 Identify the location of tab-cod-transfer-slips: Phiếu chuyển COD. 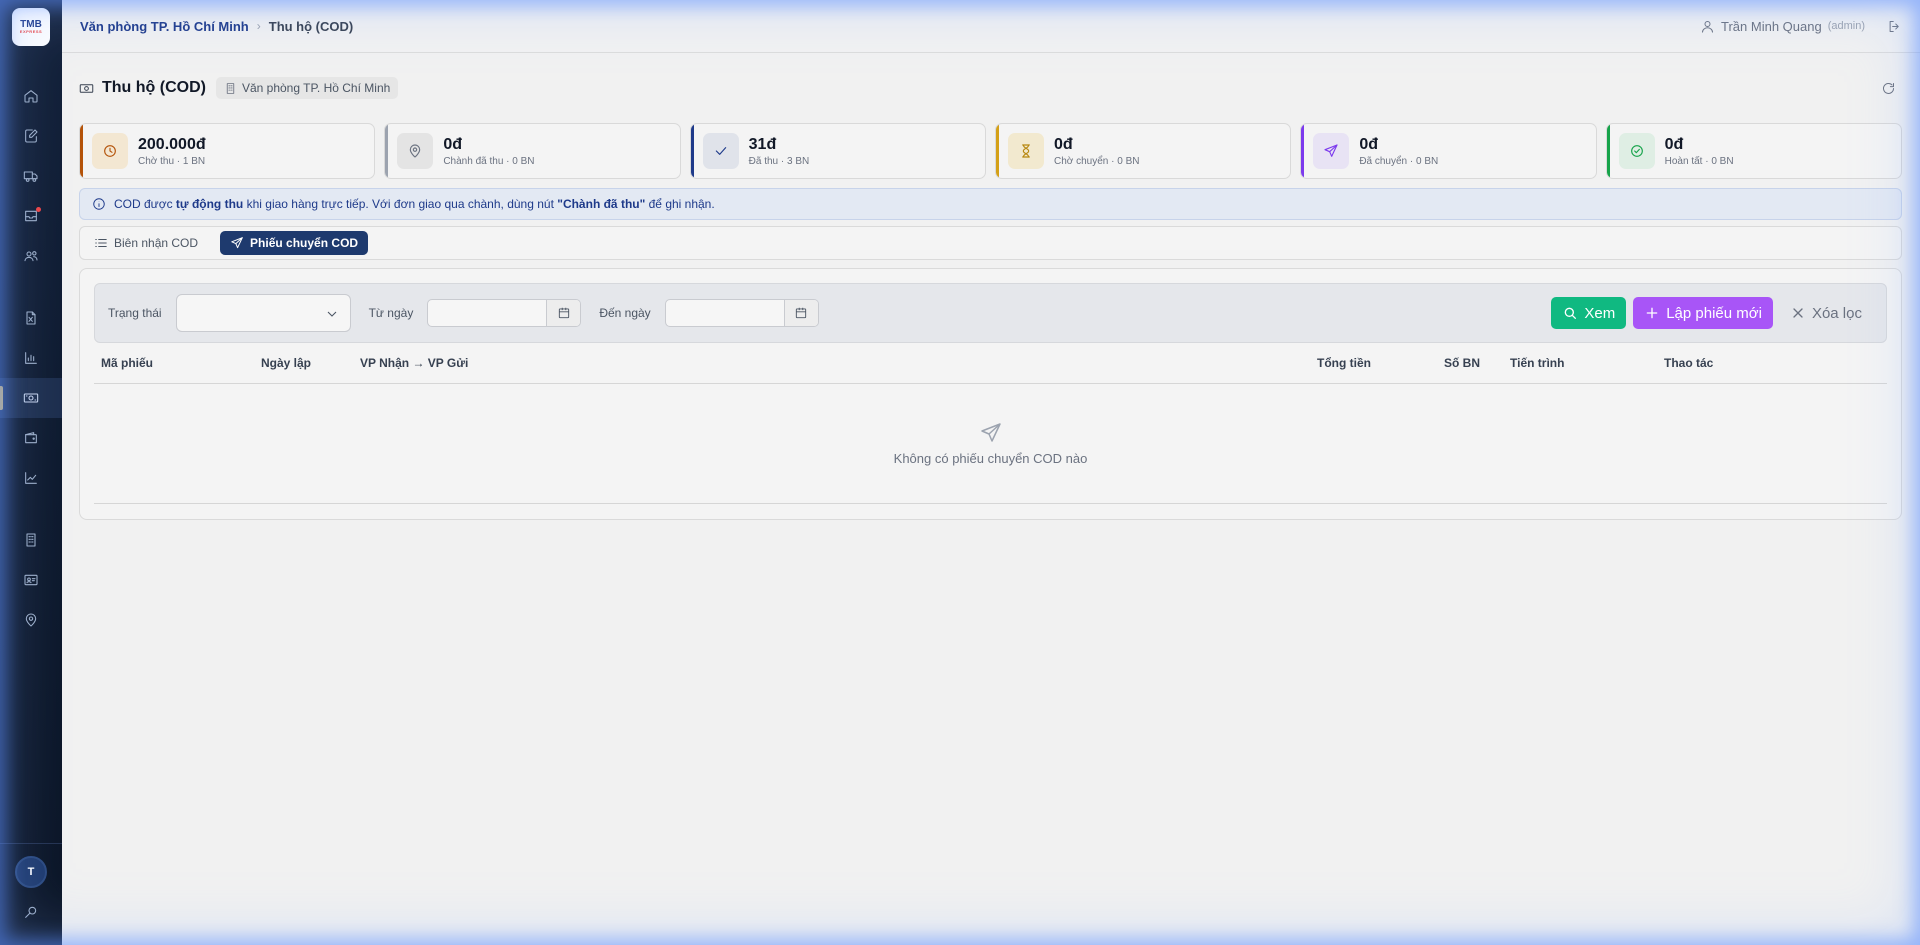
(294, 243).